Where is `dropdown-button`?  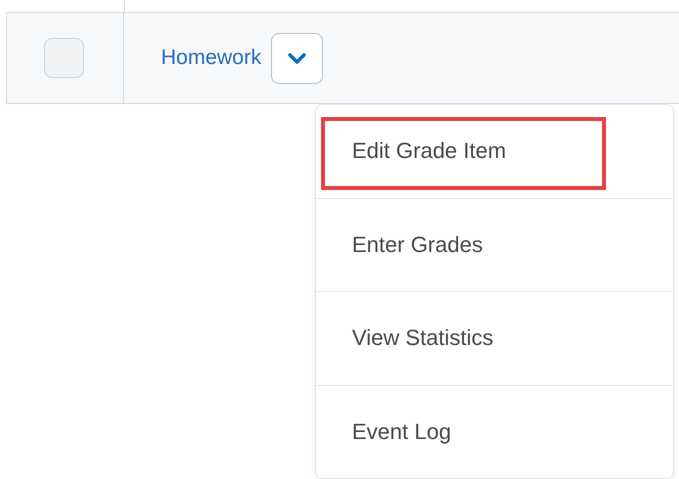
dropdown-button is located at coordinates (297, 58).